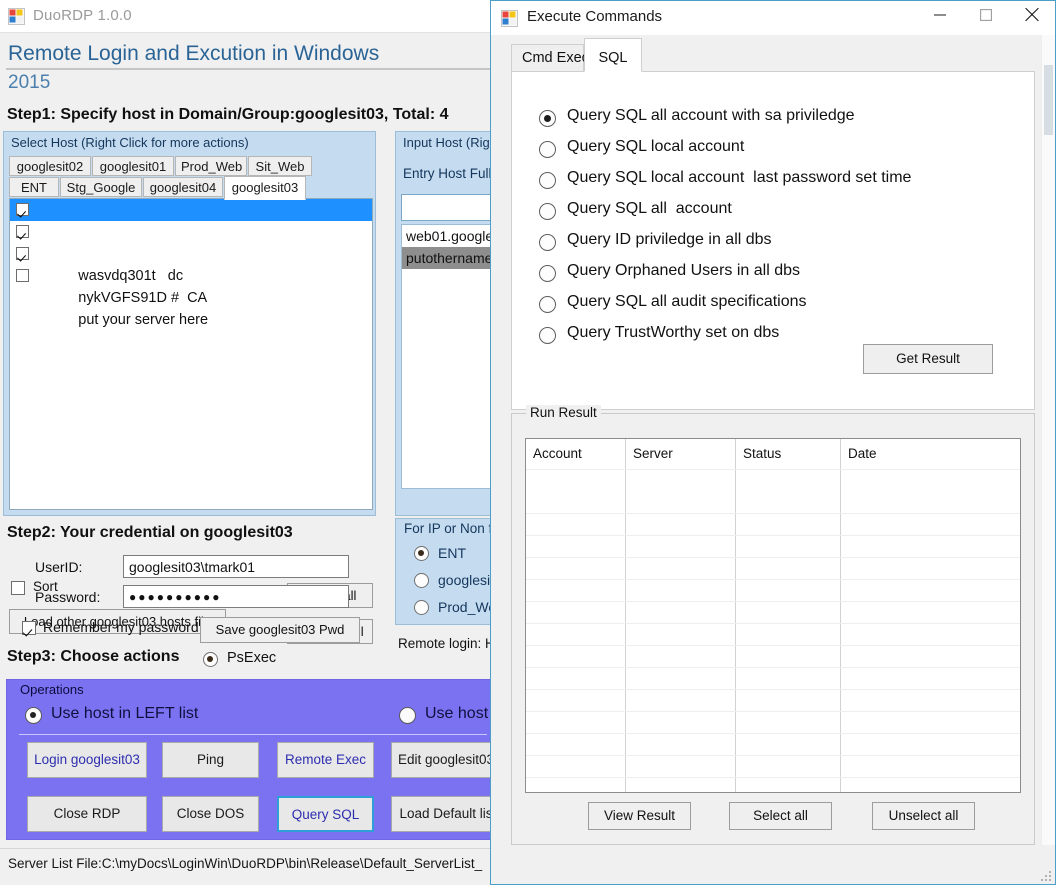 Image resolution: width=1056 pixels, height=885 pixels. Describe the element at coordinates (34, 187) in the screenshot. I see `host-tab-ent: ENT` at that location.